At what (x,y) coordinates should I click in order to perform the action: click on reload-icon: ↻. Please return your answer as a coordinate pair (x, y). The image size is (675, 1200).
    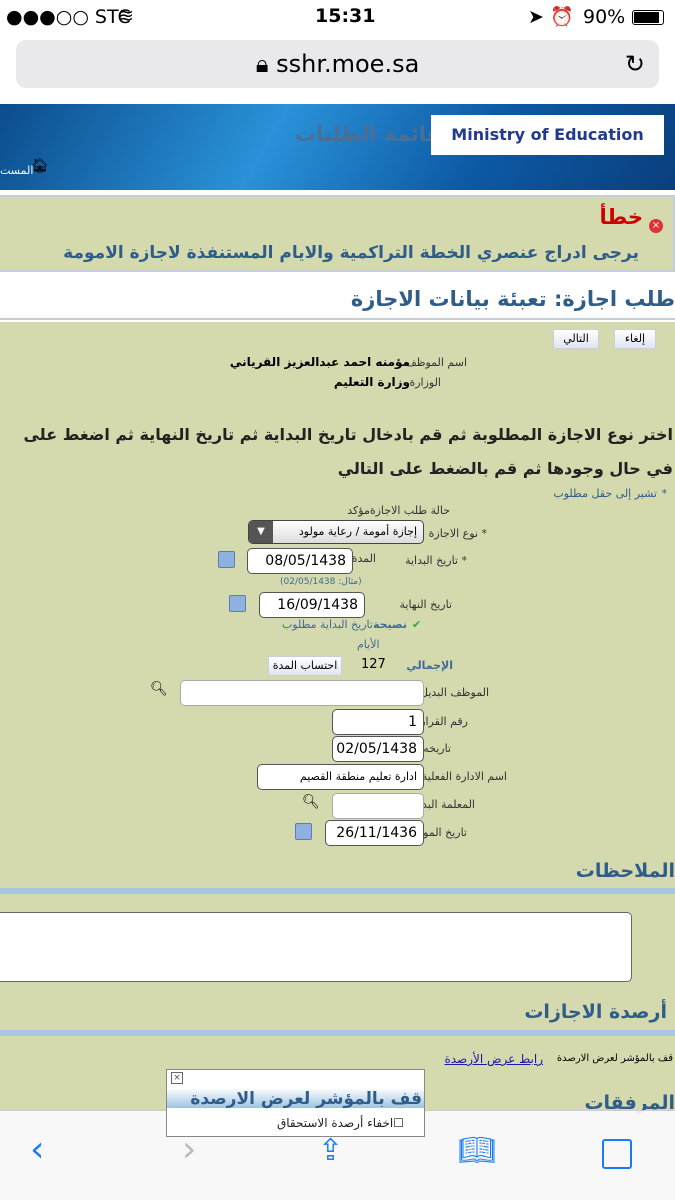
    Looking at the image, I should click on (635, 64).